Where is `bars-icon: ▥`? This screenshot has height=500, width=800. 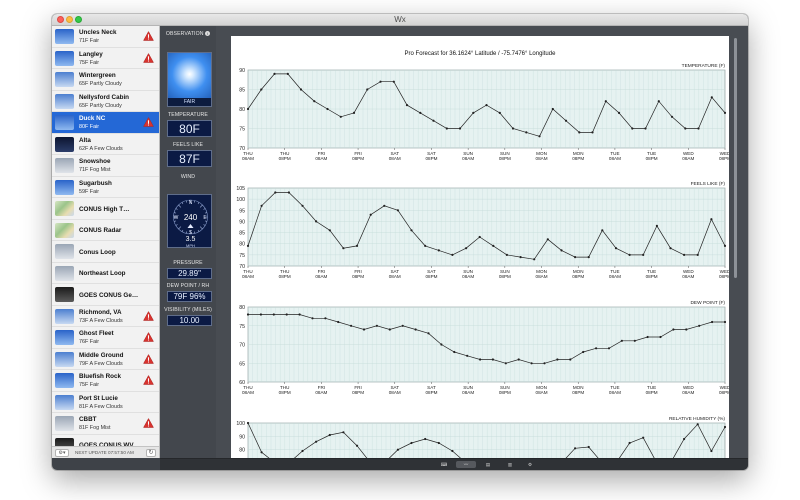 bars-icon: ▥ is located at coordinates (510, 464).